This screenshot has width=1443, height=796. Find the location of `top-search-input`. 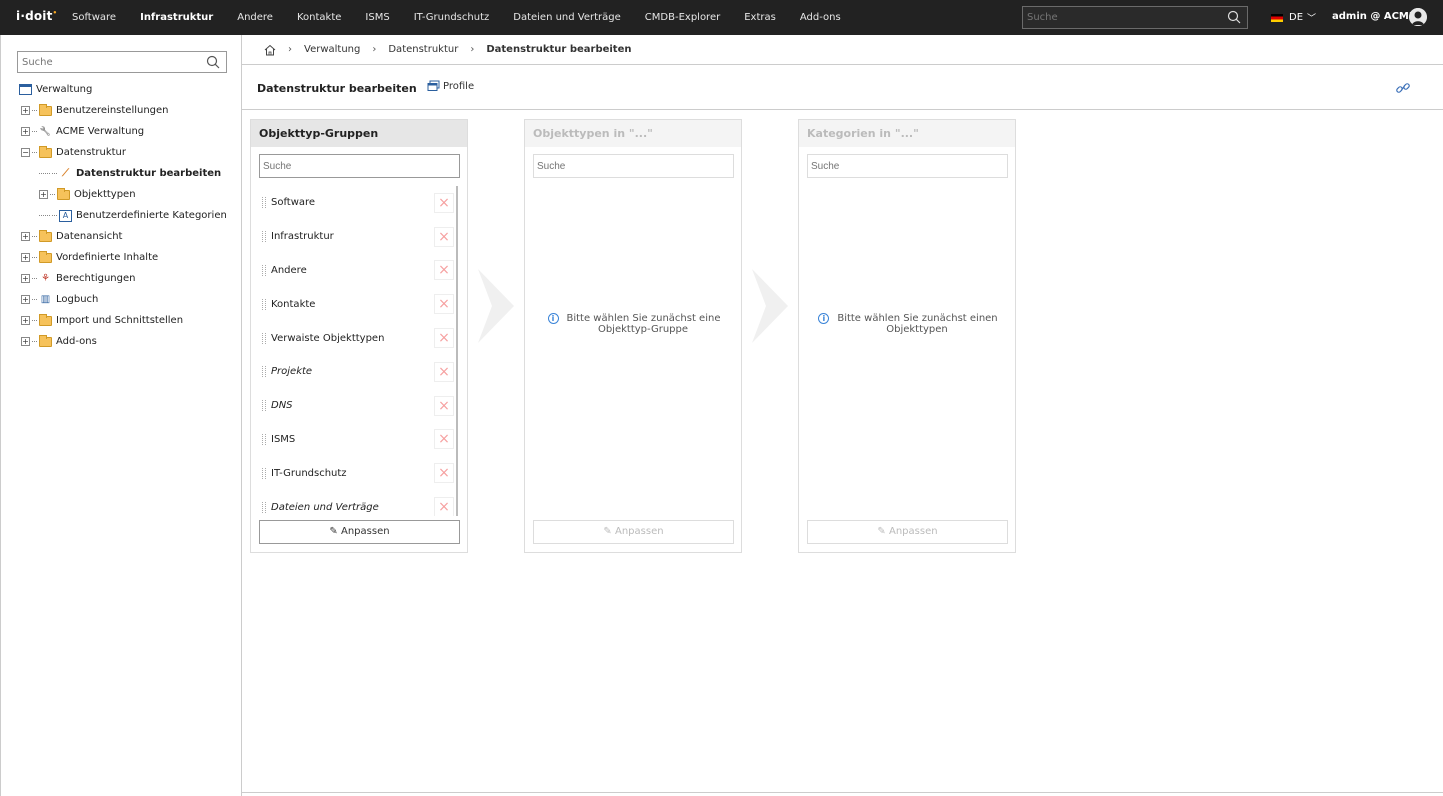

top-search-input is located at coordinates (1123, 17).